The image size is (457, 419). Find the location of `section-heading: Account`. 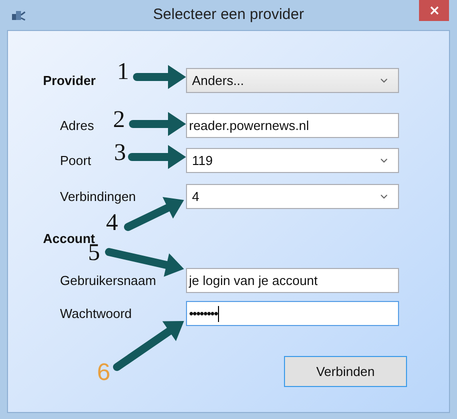

section-heading: Account is located at coordinates (69, 238).